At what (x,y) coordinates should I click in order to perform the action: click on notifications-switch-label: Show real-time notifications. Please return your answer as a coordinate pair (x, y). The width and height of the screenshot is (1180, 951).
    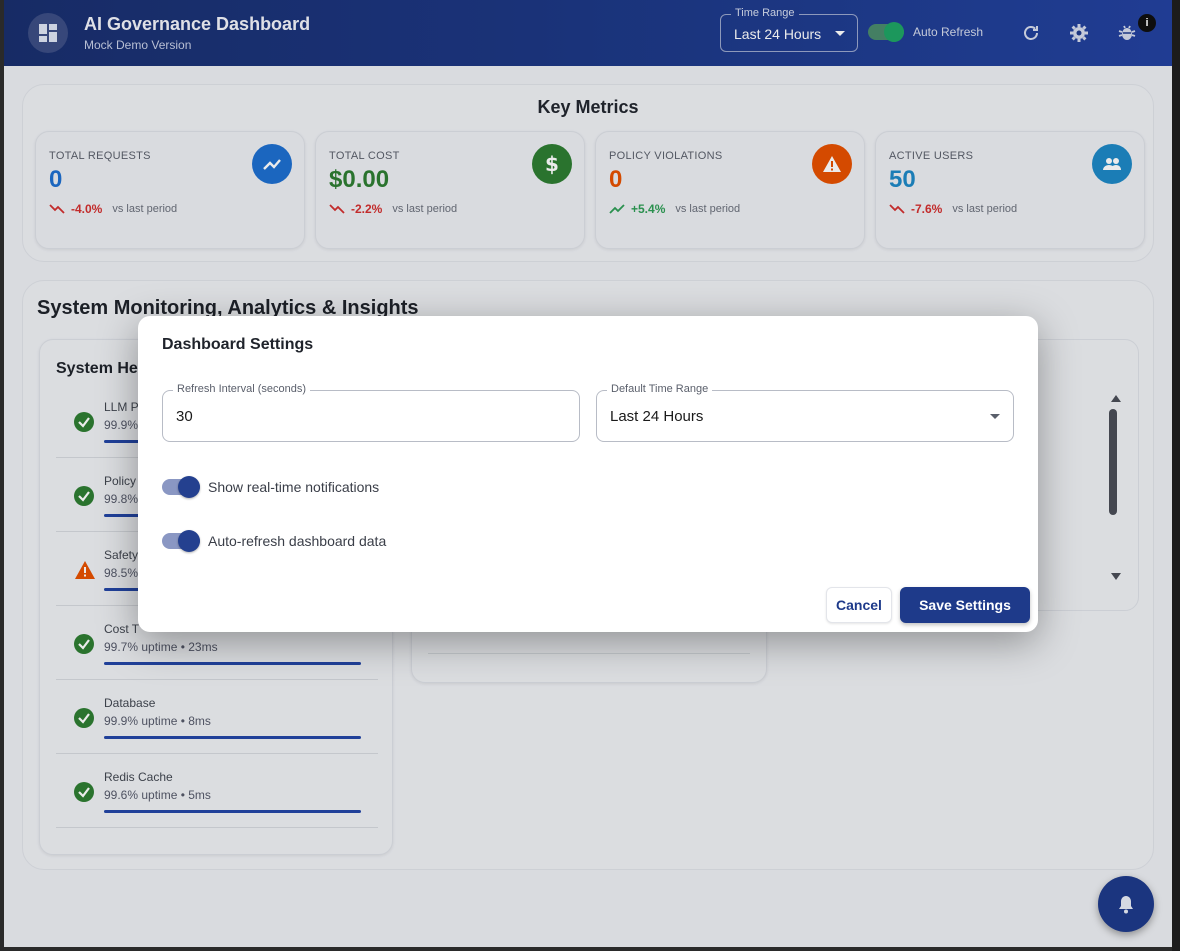
    Looking at the image, I should click on (294, 487).